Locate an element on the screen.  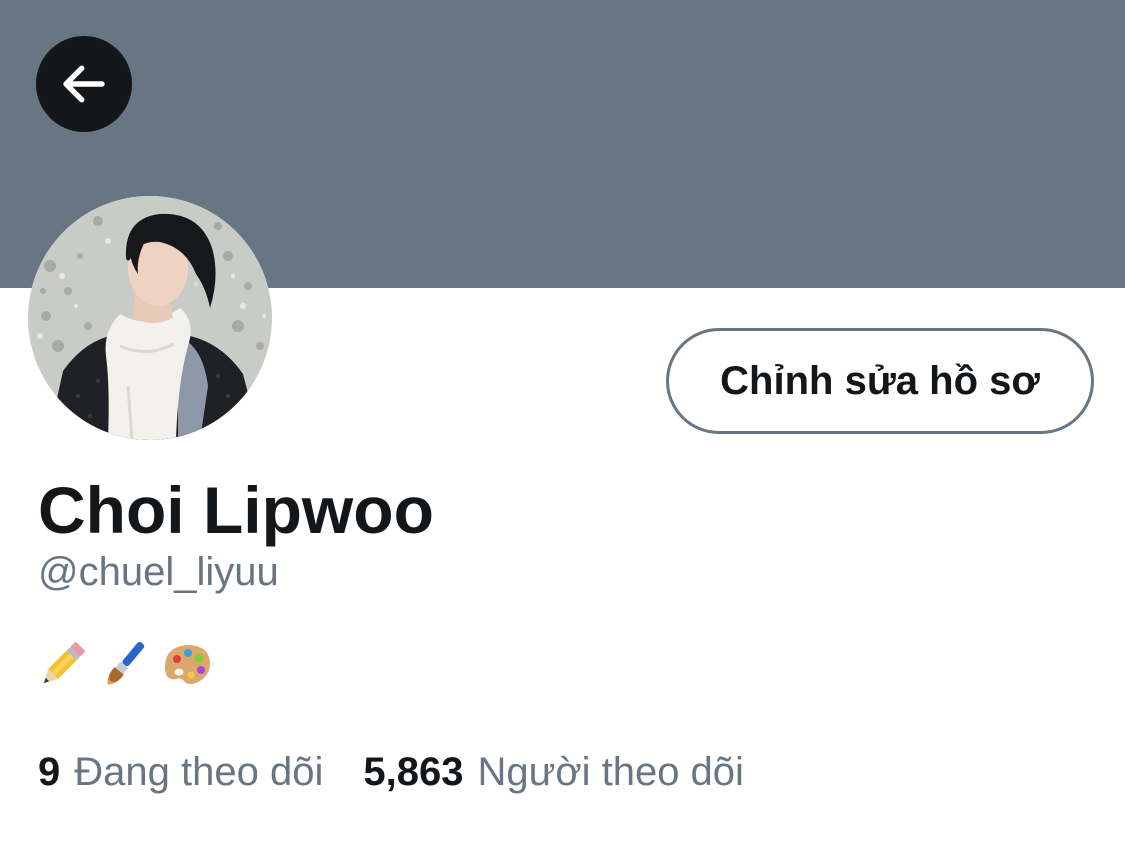
arrow-left-icon is located at coordinates (84, 84).